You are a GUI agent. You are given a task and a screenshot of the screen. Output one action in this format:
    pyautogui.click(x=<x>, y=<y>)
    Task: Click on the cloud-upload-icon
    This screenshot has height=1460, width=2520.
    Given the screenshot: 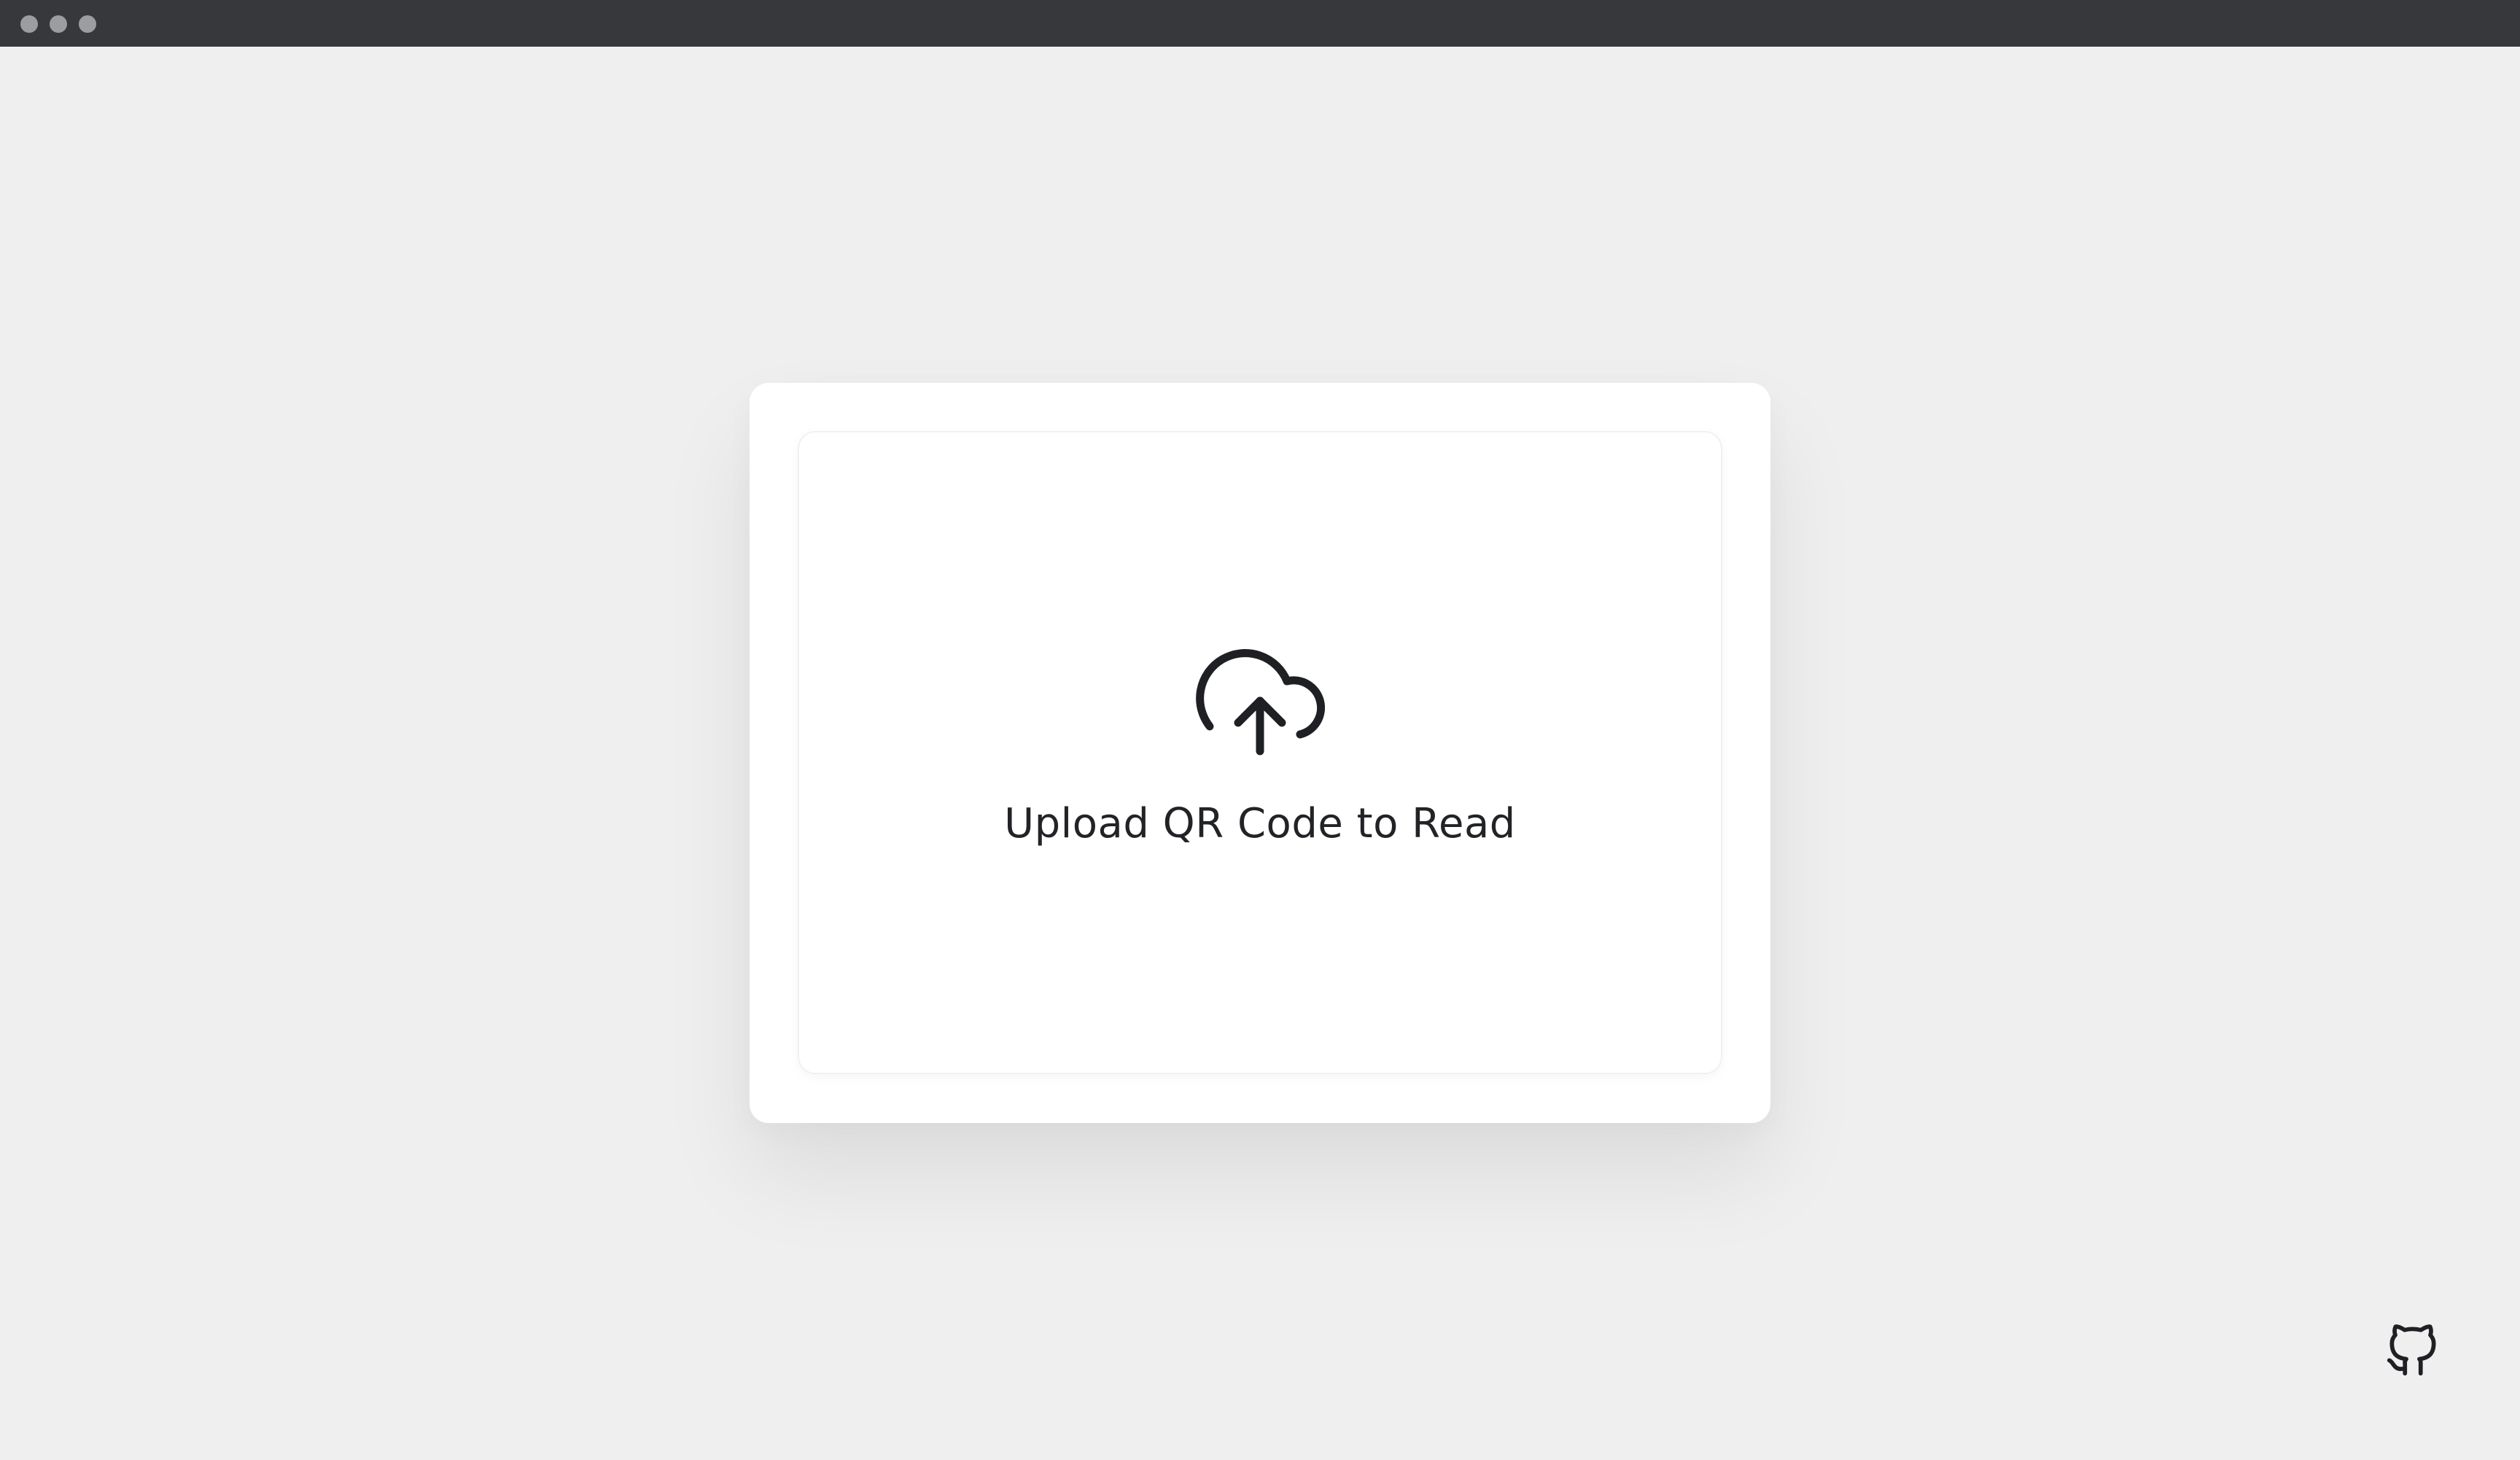 What is the action you would take?
    pyautogui.click(x=1260, y=702)
    